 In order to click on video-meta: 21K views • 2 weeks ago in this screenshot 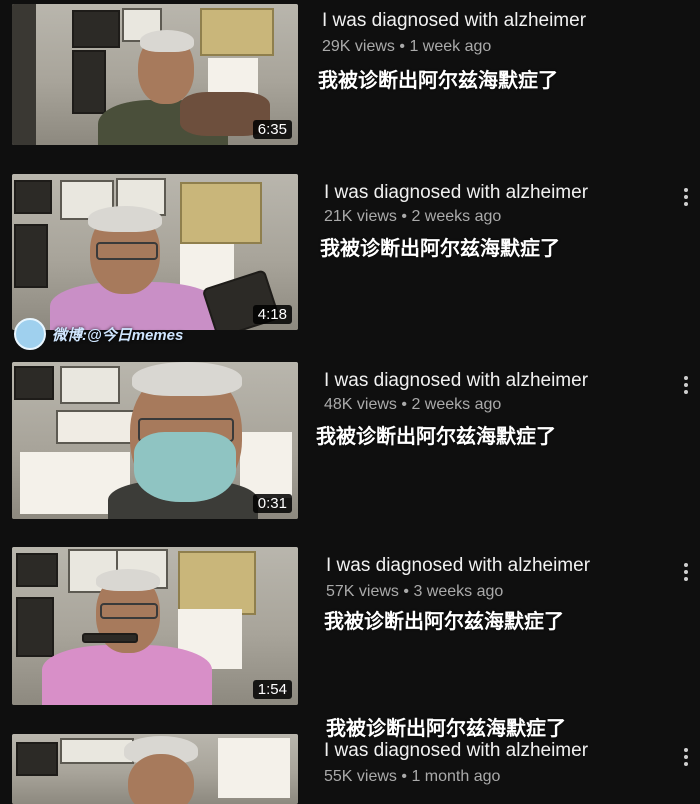, I will do `click(412, 217)`.